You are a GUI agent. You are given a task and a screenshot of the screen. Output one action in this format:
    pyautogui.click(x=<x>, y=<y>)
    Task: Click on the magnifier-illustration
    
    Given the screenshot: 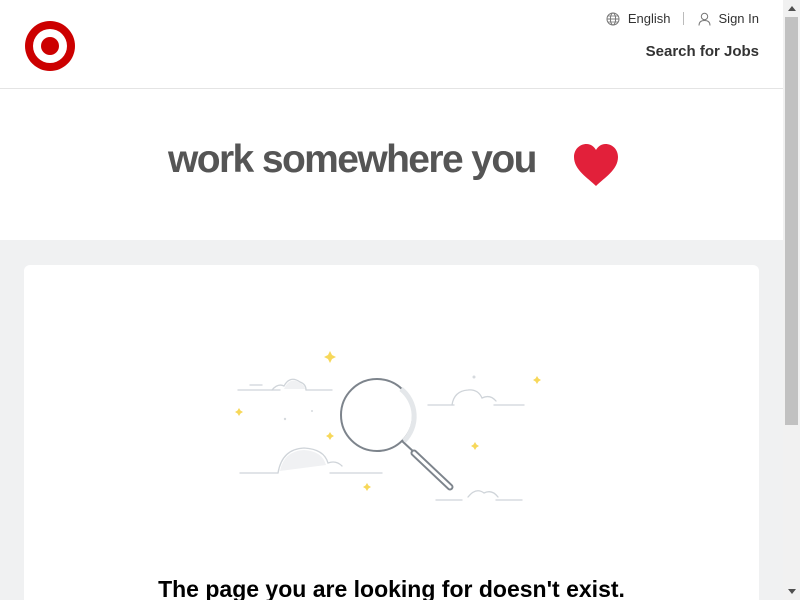 What is the action you would take?
    pyautogui.click(x=388, y=426)
    